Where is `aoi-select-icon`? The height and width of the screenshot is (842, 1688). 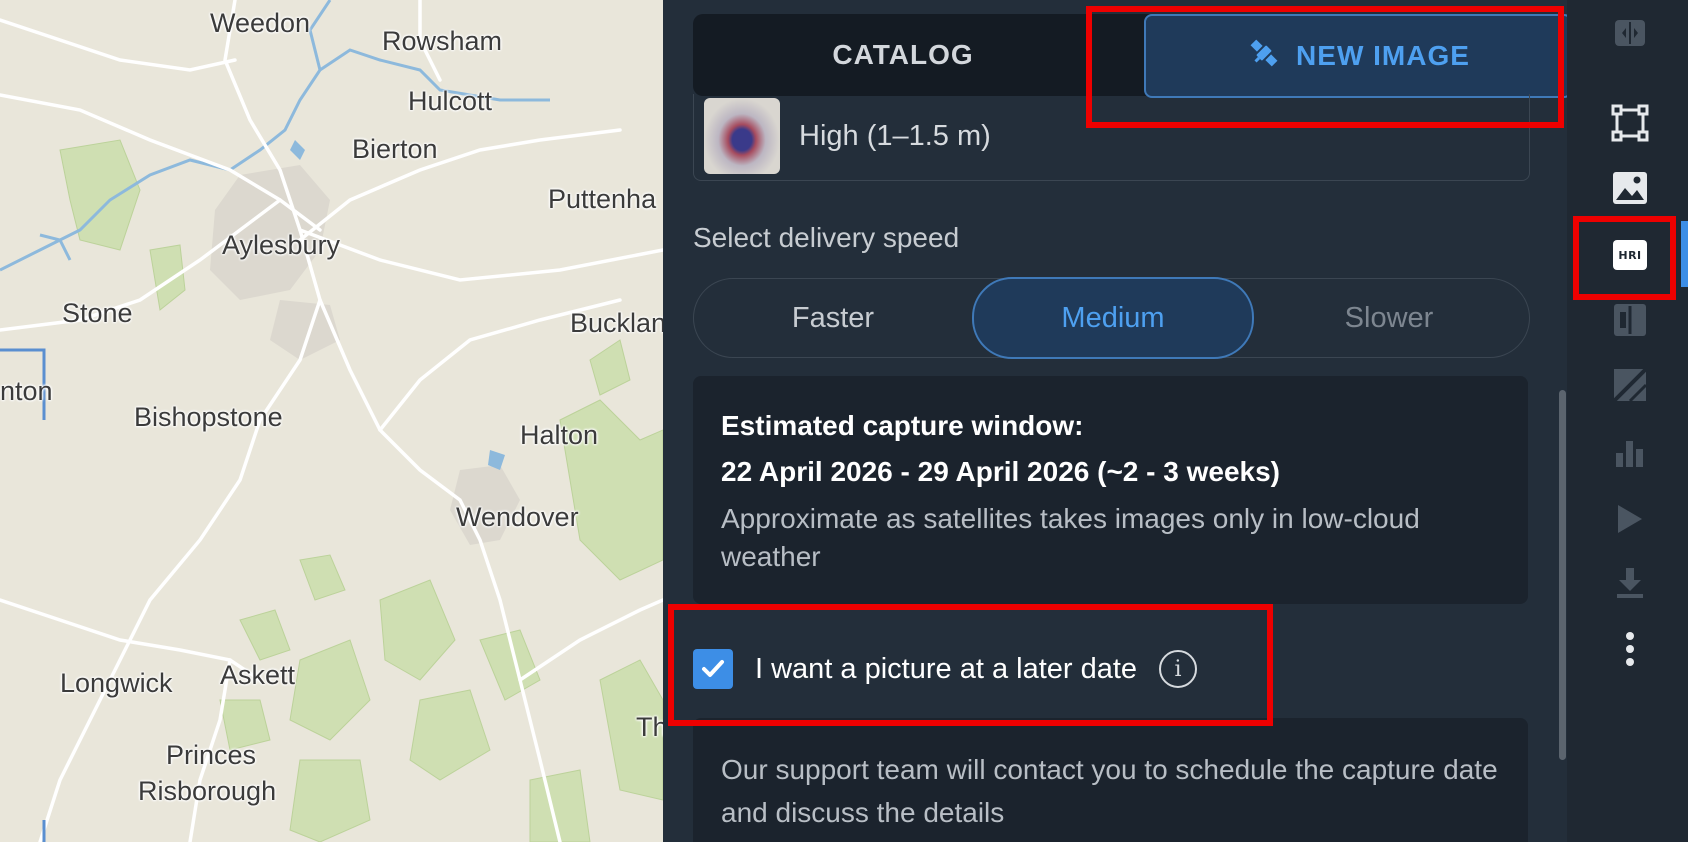
aoi-select-icon is located at coordinates (1630, 123).